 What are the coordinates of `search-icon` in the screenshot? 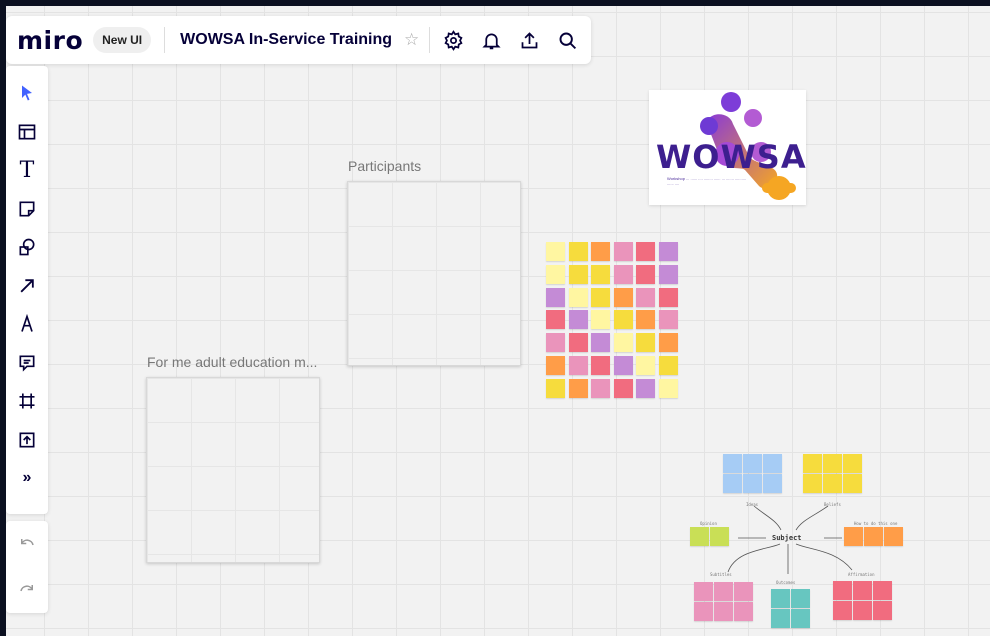 It's located at (567, 40).